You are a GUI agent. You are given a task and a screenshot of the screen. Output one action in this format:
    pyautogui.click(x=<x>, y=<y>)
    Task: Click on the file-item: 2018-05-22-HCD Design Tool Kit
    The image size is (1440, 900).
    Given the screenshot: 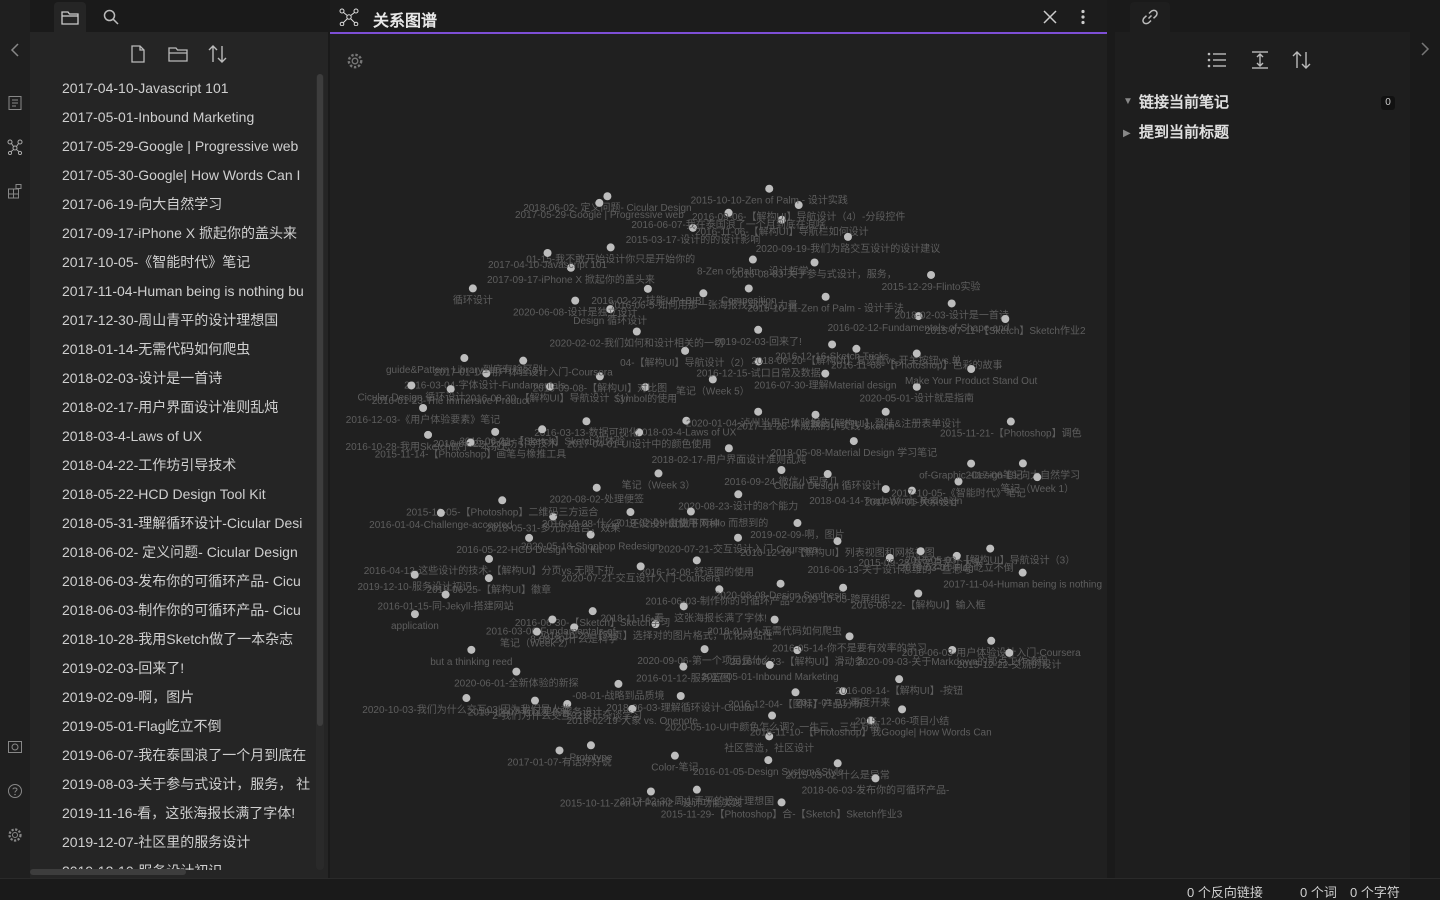 What is the action you would take?
    pyautogui.click(x=173, y=494)
    